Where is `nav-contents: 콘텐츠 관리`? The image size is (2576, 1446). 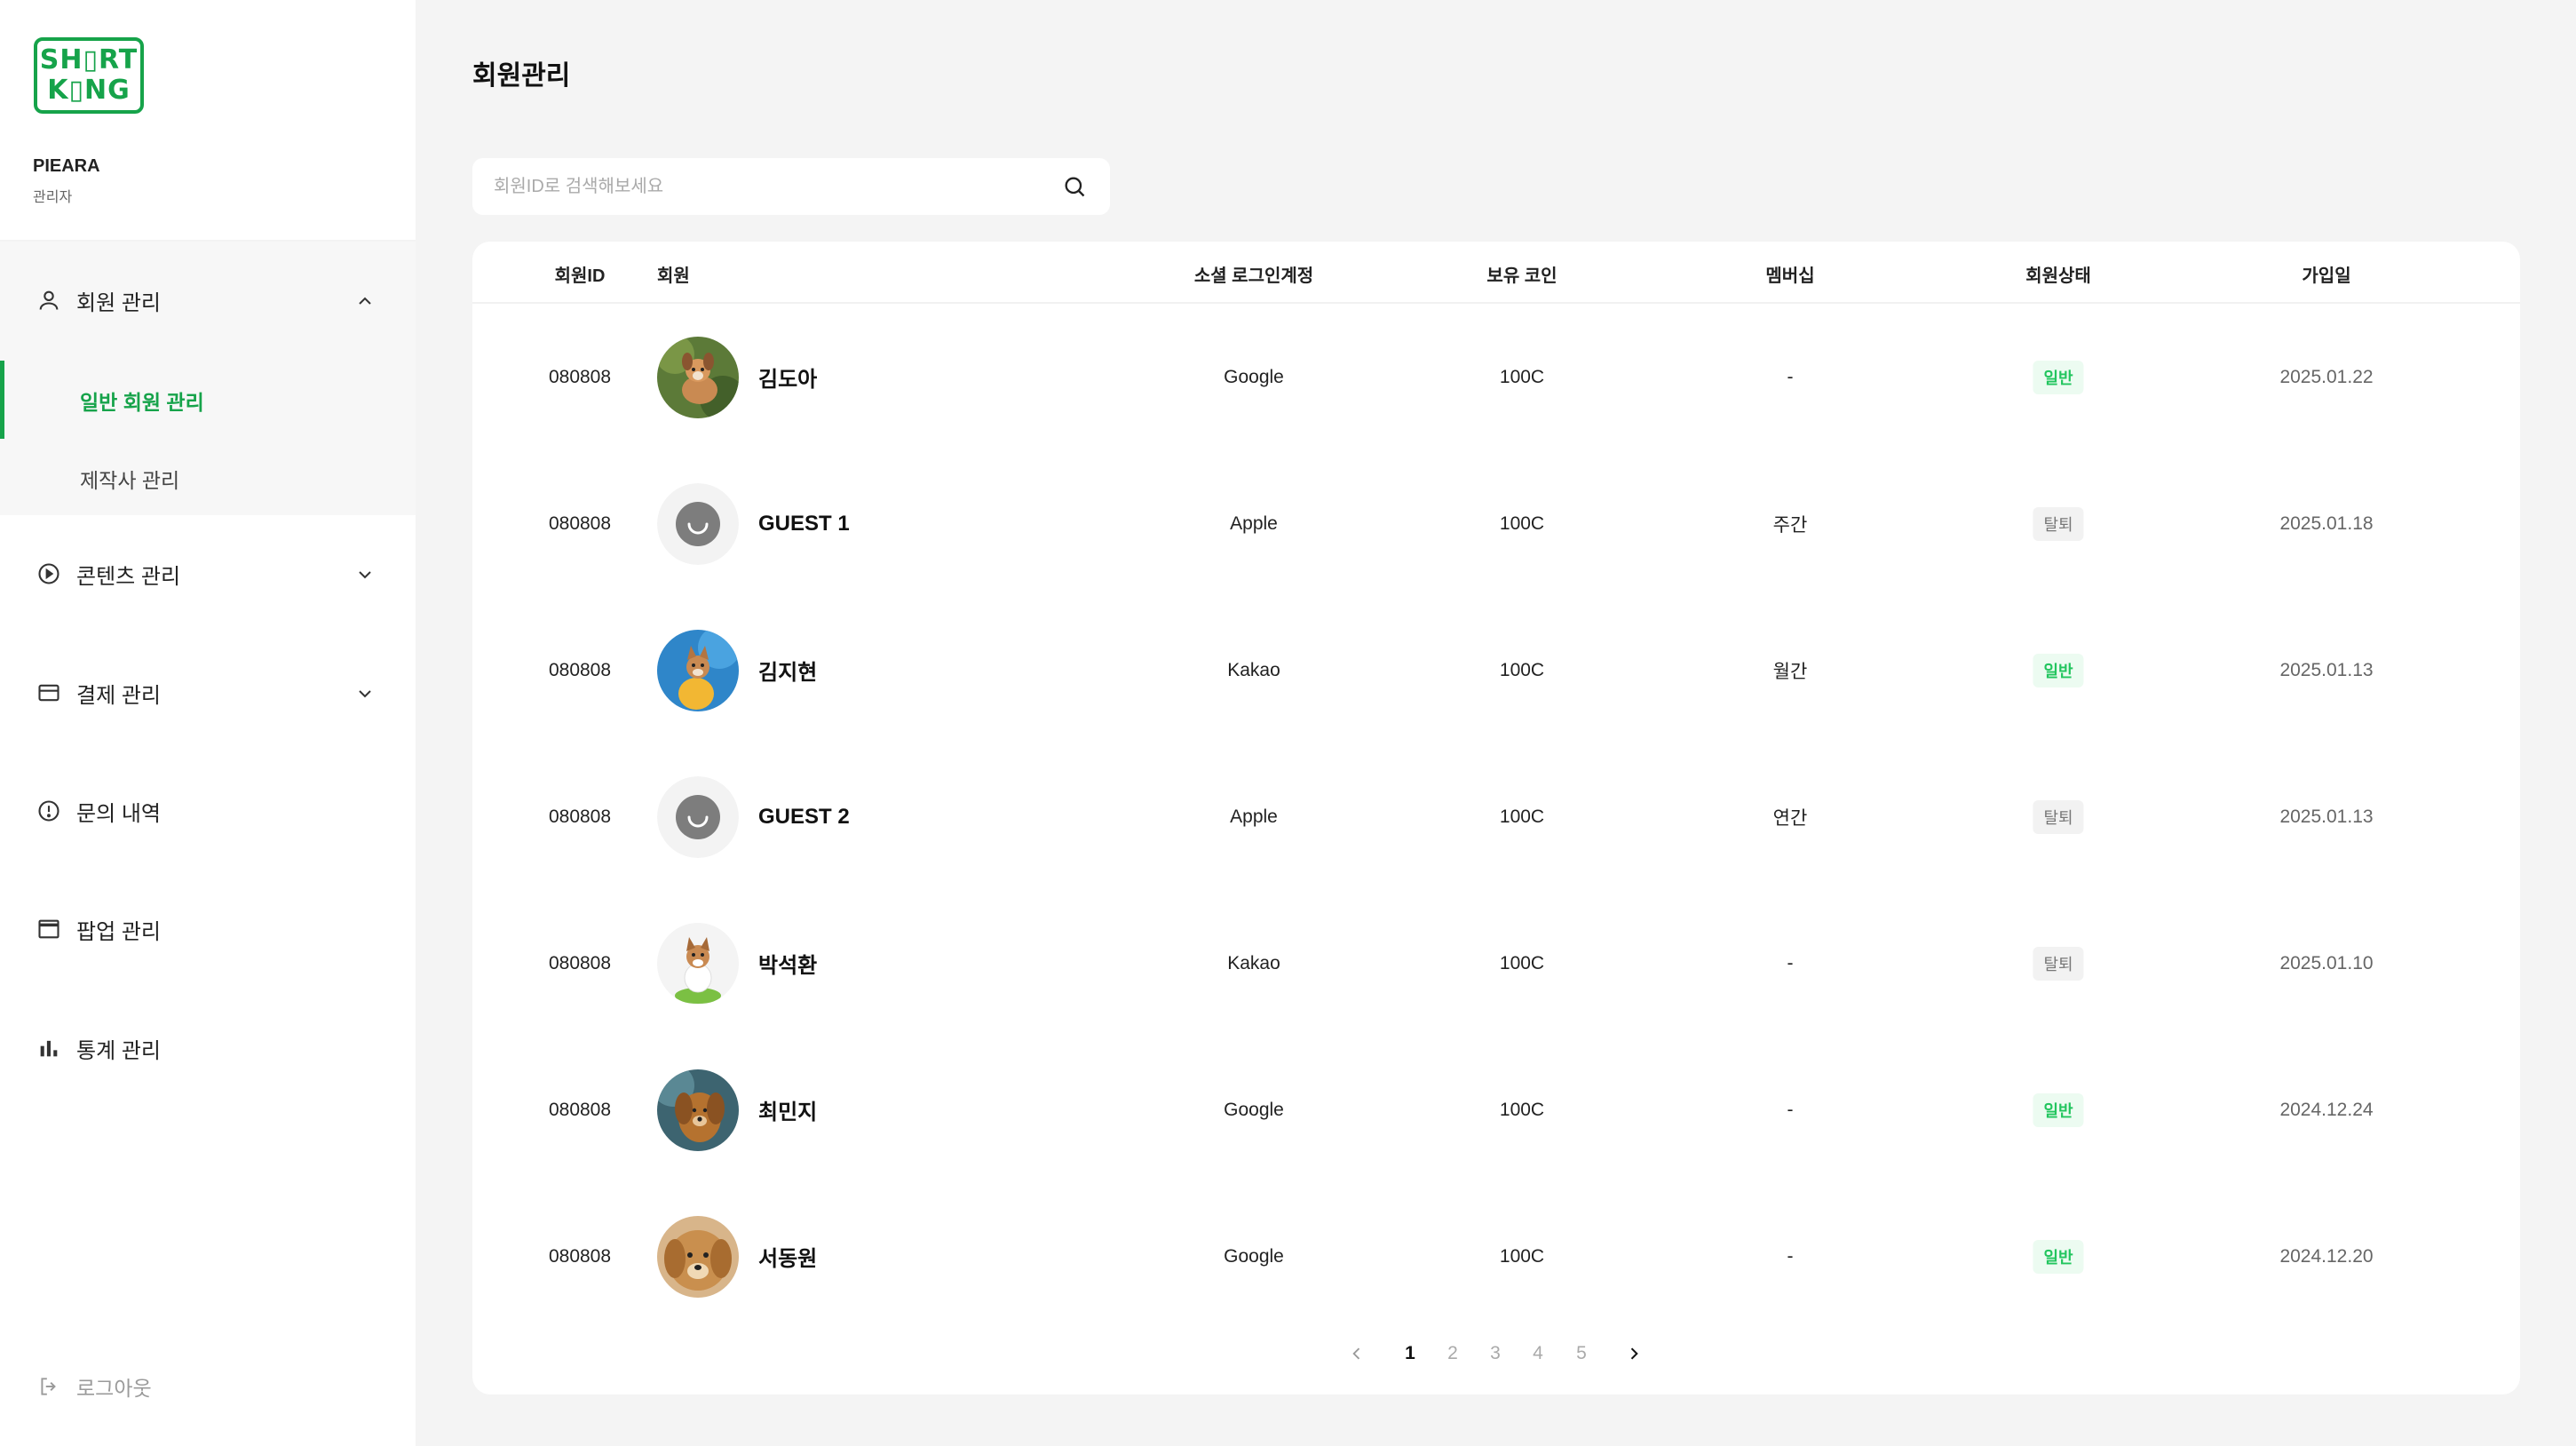
nav-contents: 콘텐츠 관리 is located at coordinates (108, 574).